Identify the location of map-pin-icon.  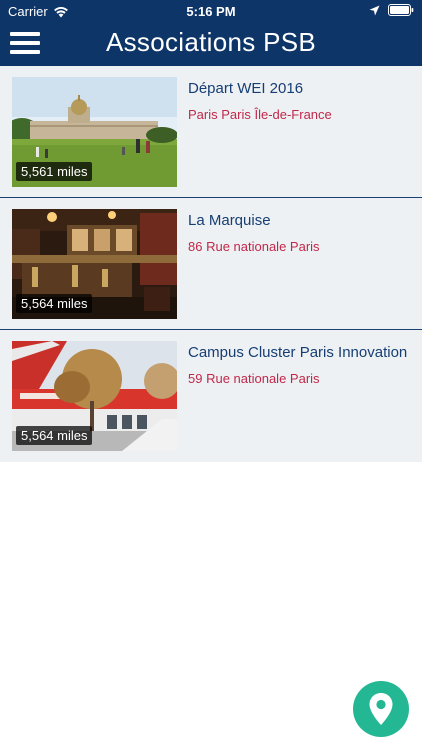
(381, 709).